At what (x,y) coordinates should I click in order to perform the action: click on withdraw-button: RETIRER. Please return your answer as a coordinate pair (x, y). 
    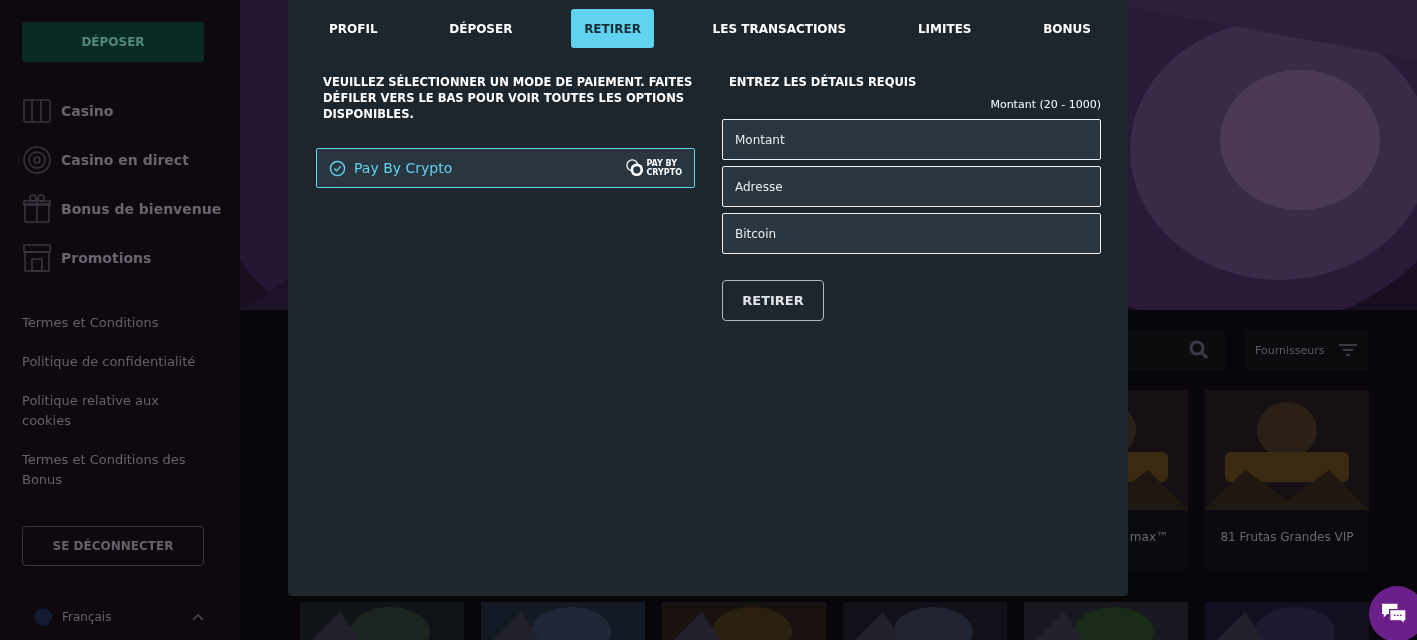
    Looking at the image, I should click on (773, 300).